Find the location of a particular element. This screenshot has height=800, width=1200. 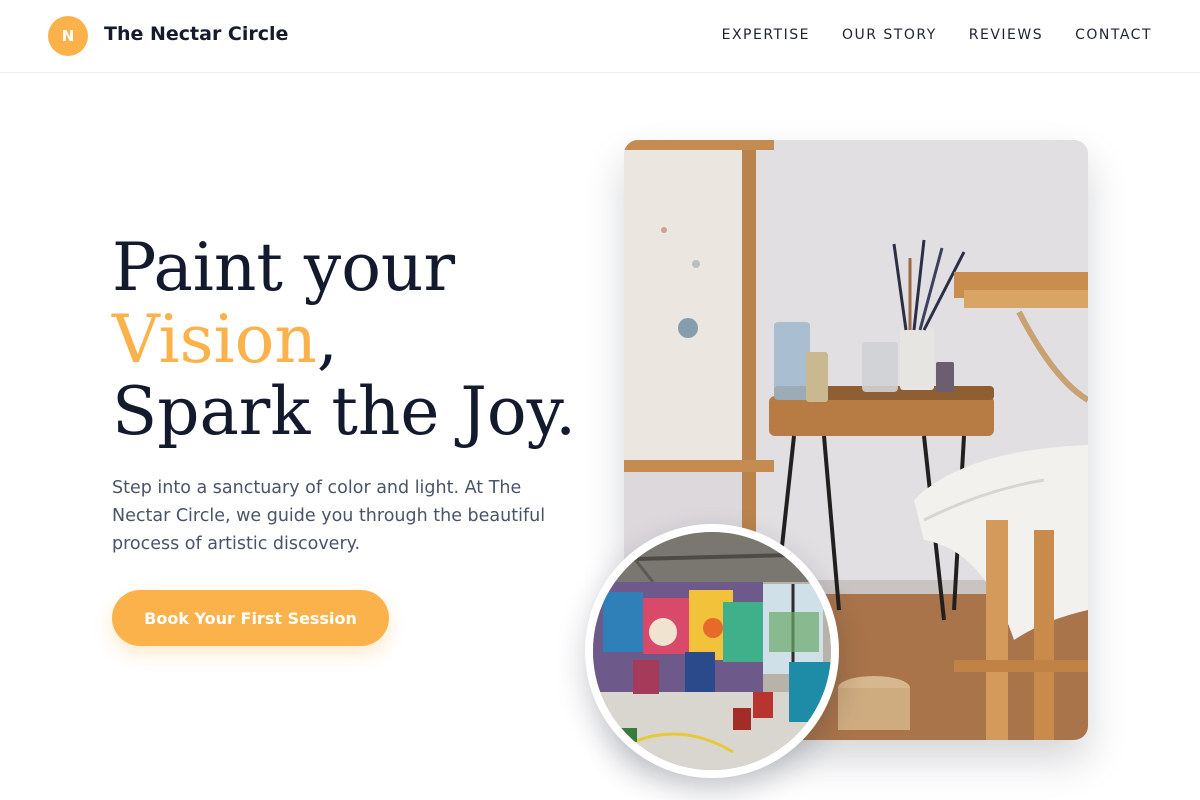

nav-link-contact: CONTACT is located at coordinates (1113, 35).